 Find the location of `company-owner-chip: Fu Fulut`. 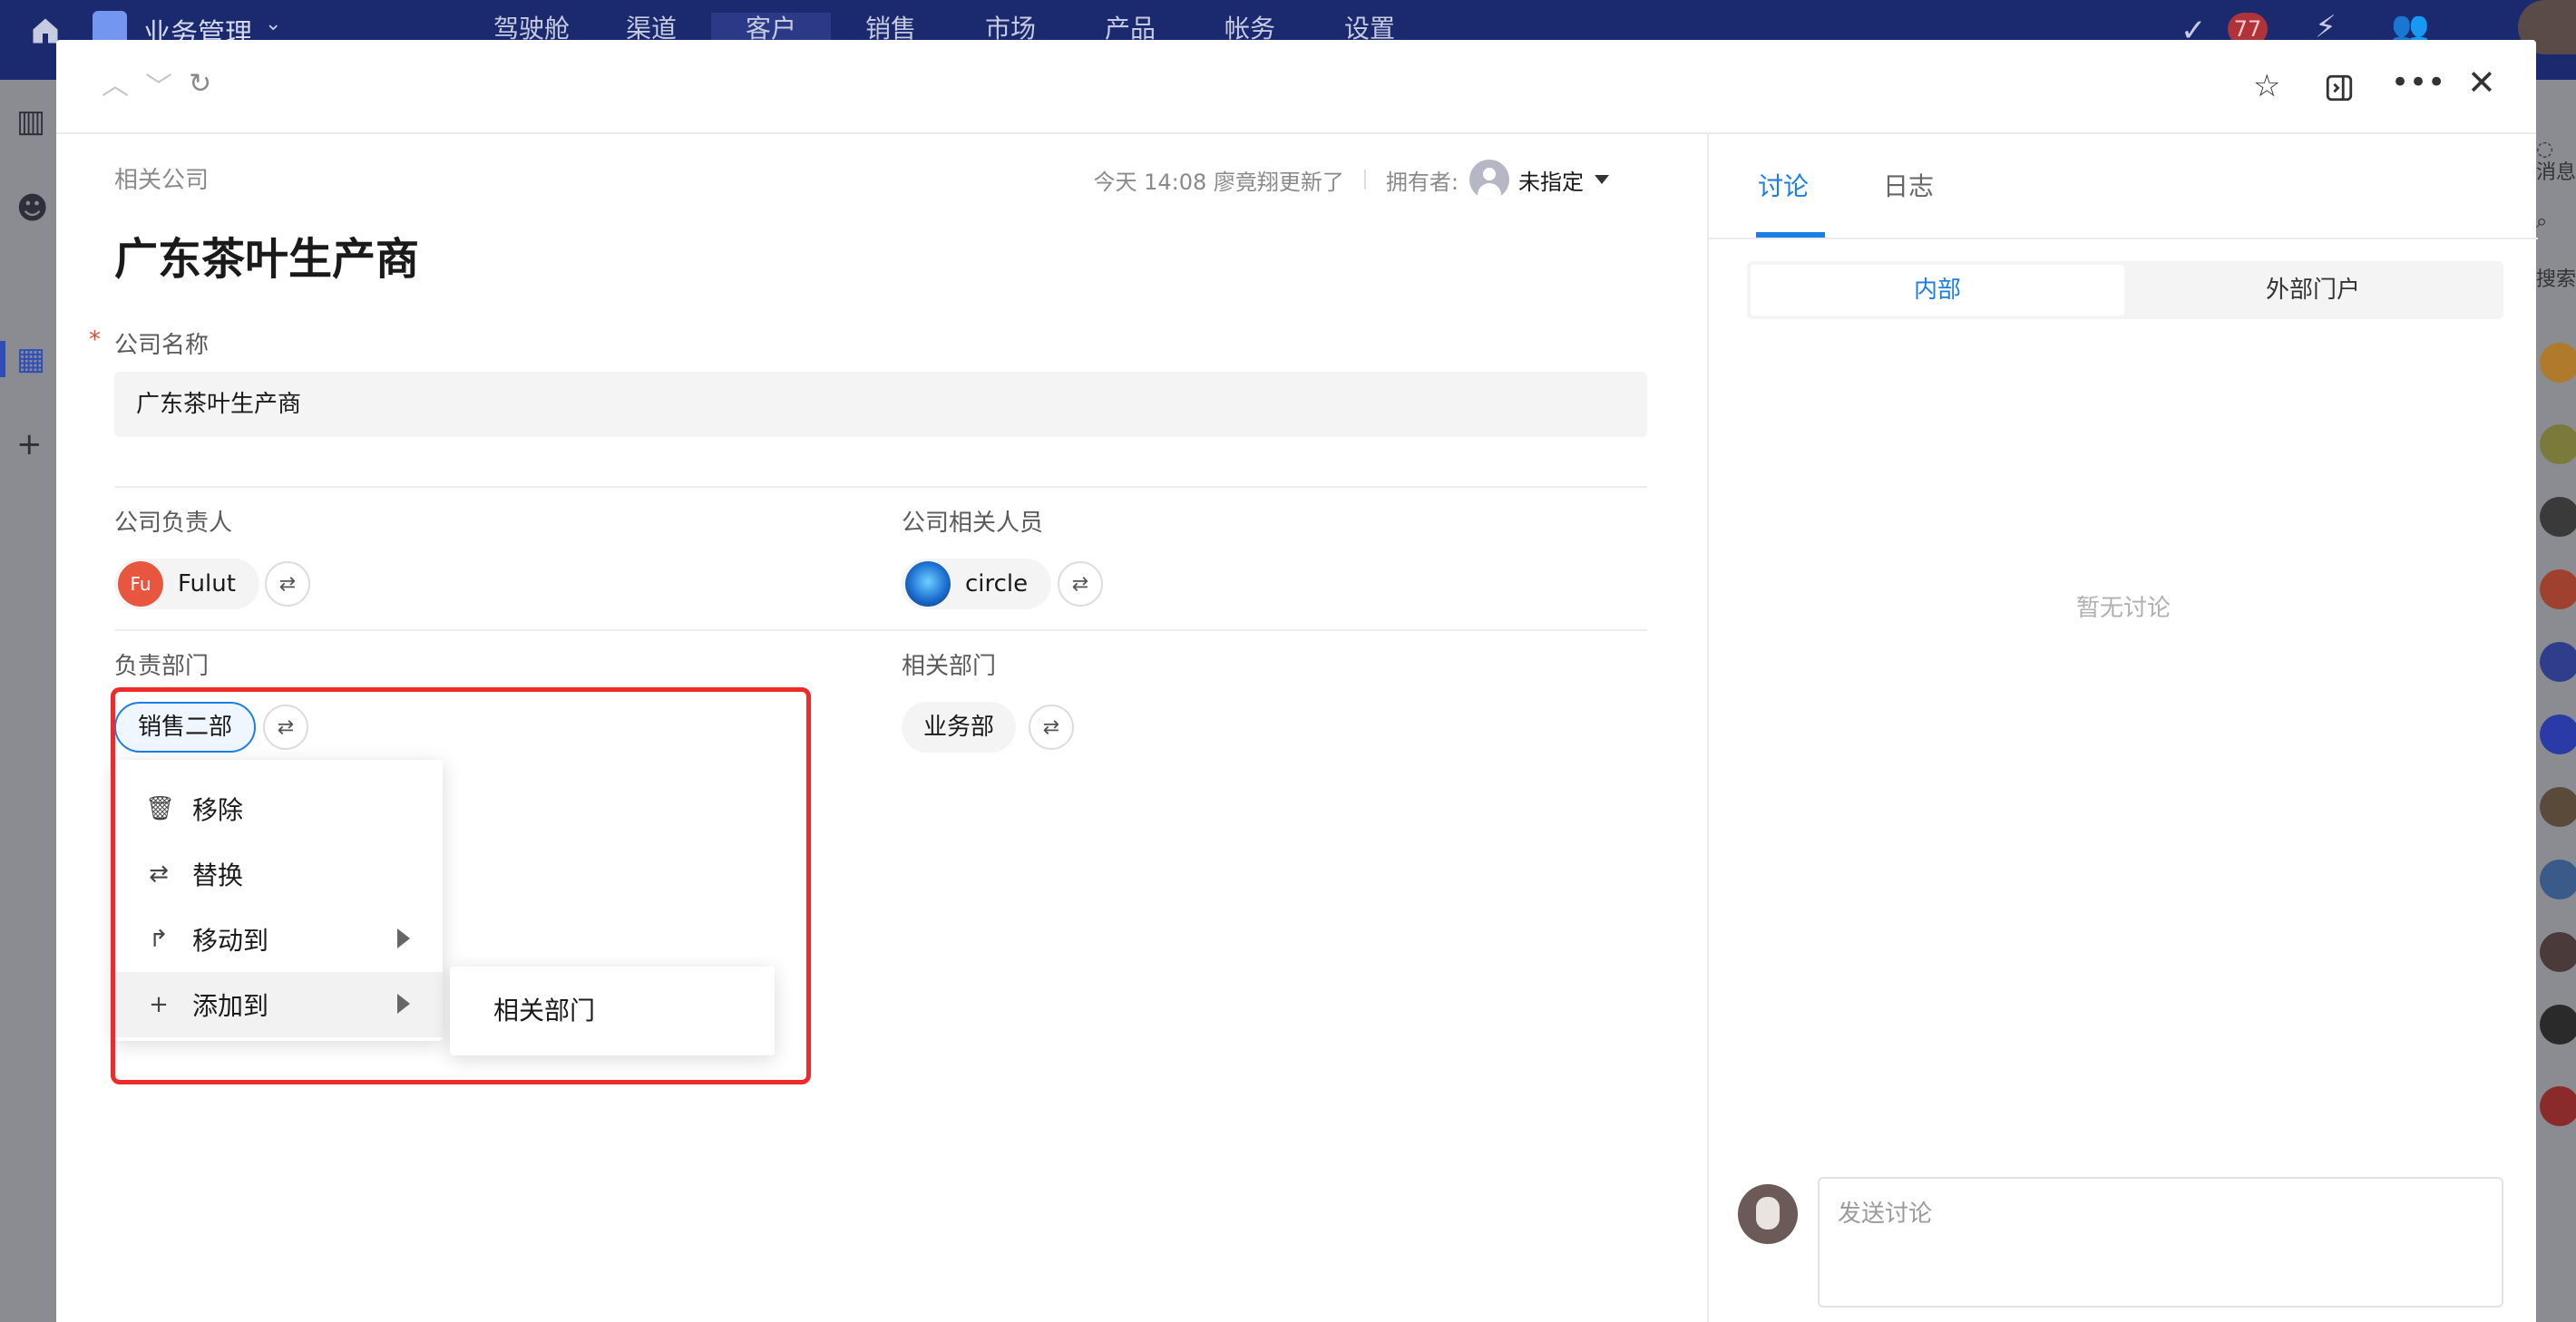

company-owner-chip: Fu Fulut is located at coordinates (186, 584).